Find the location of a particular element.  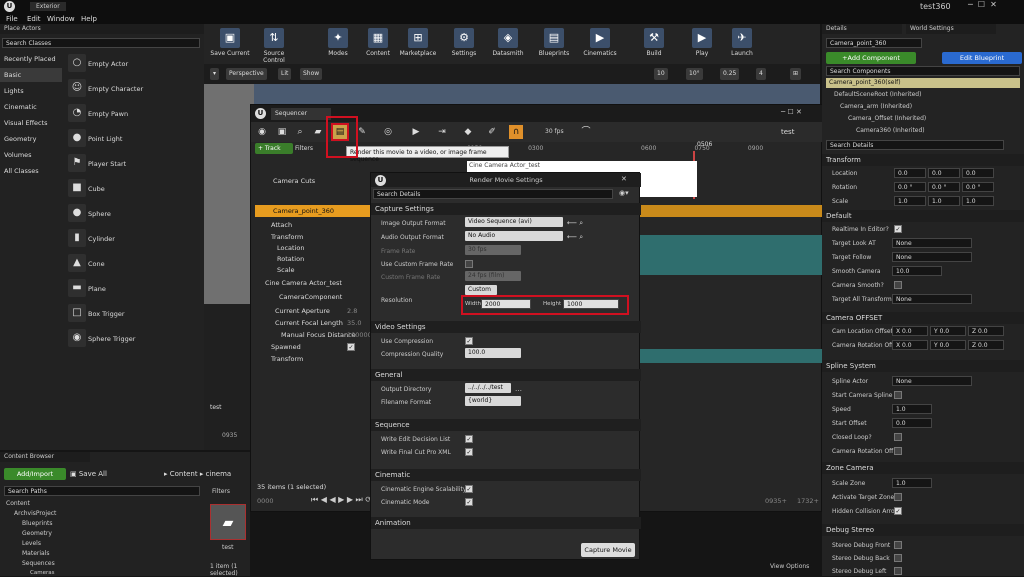

add-import-button: Add/Import is located at coordinates (35, 474).